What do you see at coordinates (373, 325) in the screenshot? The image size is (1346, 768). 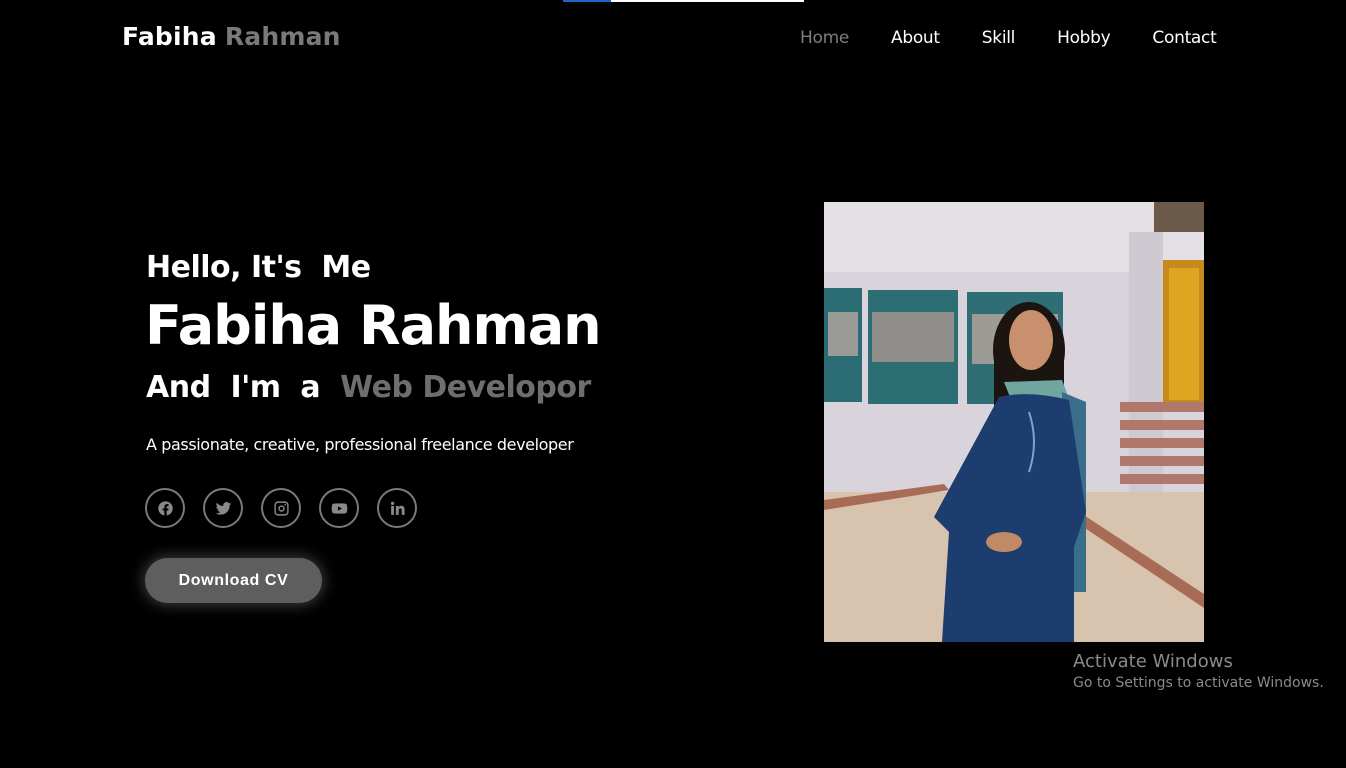 I see `hero-name: Fabiha Rahman` at bounding box center [373, 325].